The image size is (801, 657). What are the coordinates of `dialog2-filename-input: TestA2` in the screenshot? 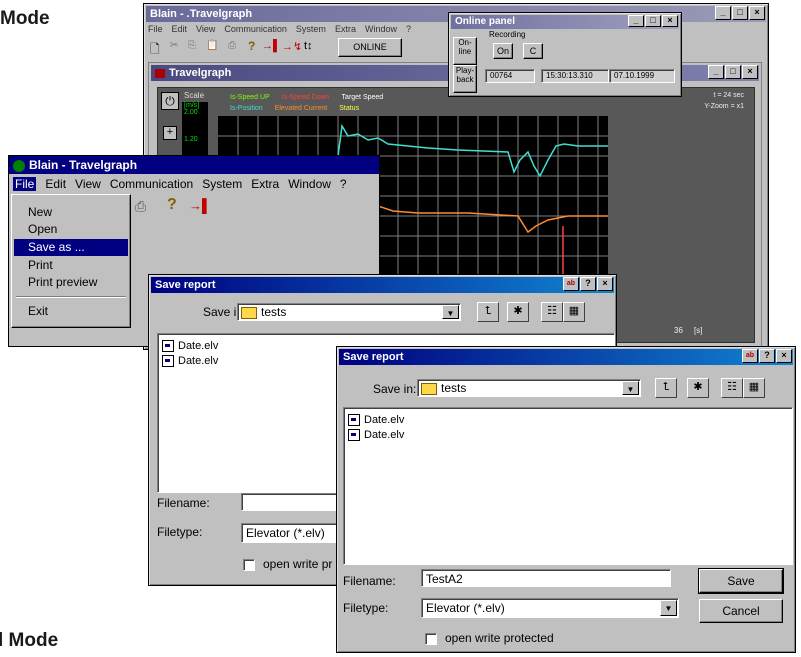 It's located at (546, 578).